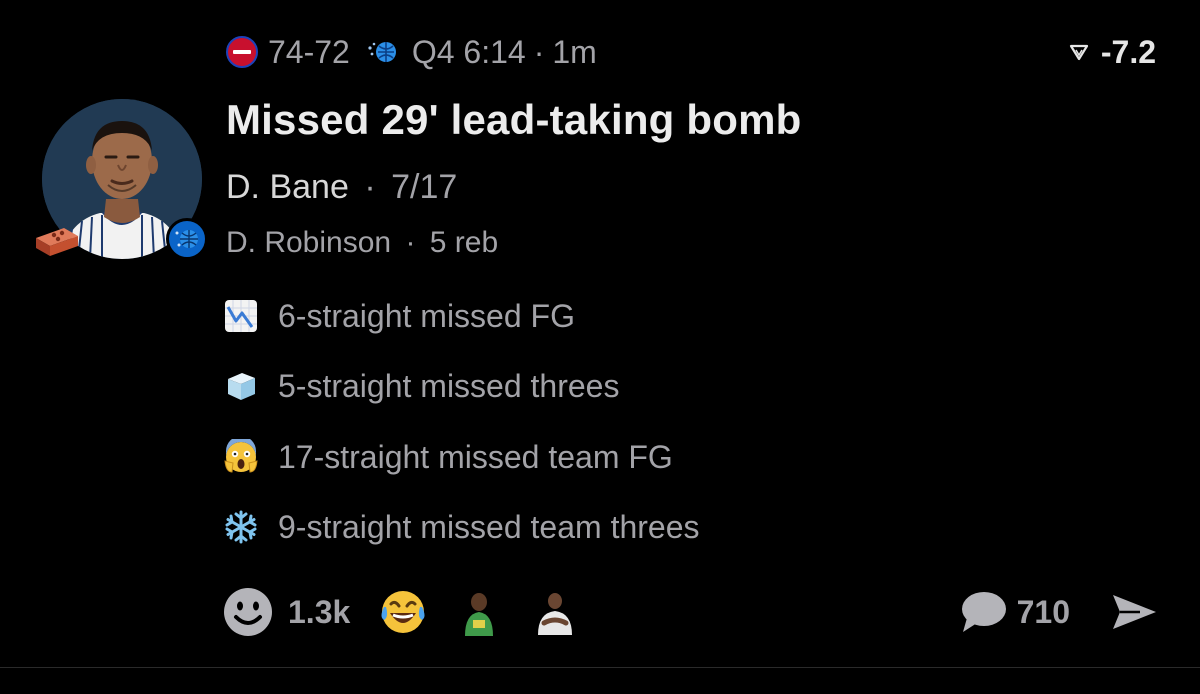  I want to click on comments-button: 710, so click(1034, 612).